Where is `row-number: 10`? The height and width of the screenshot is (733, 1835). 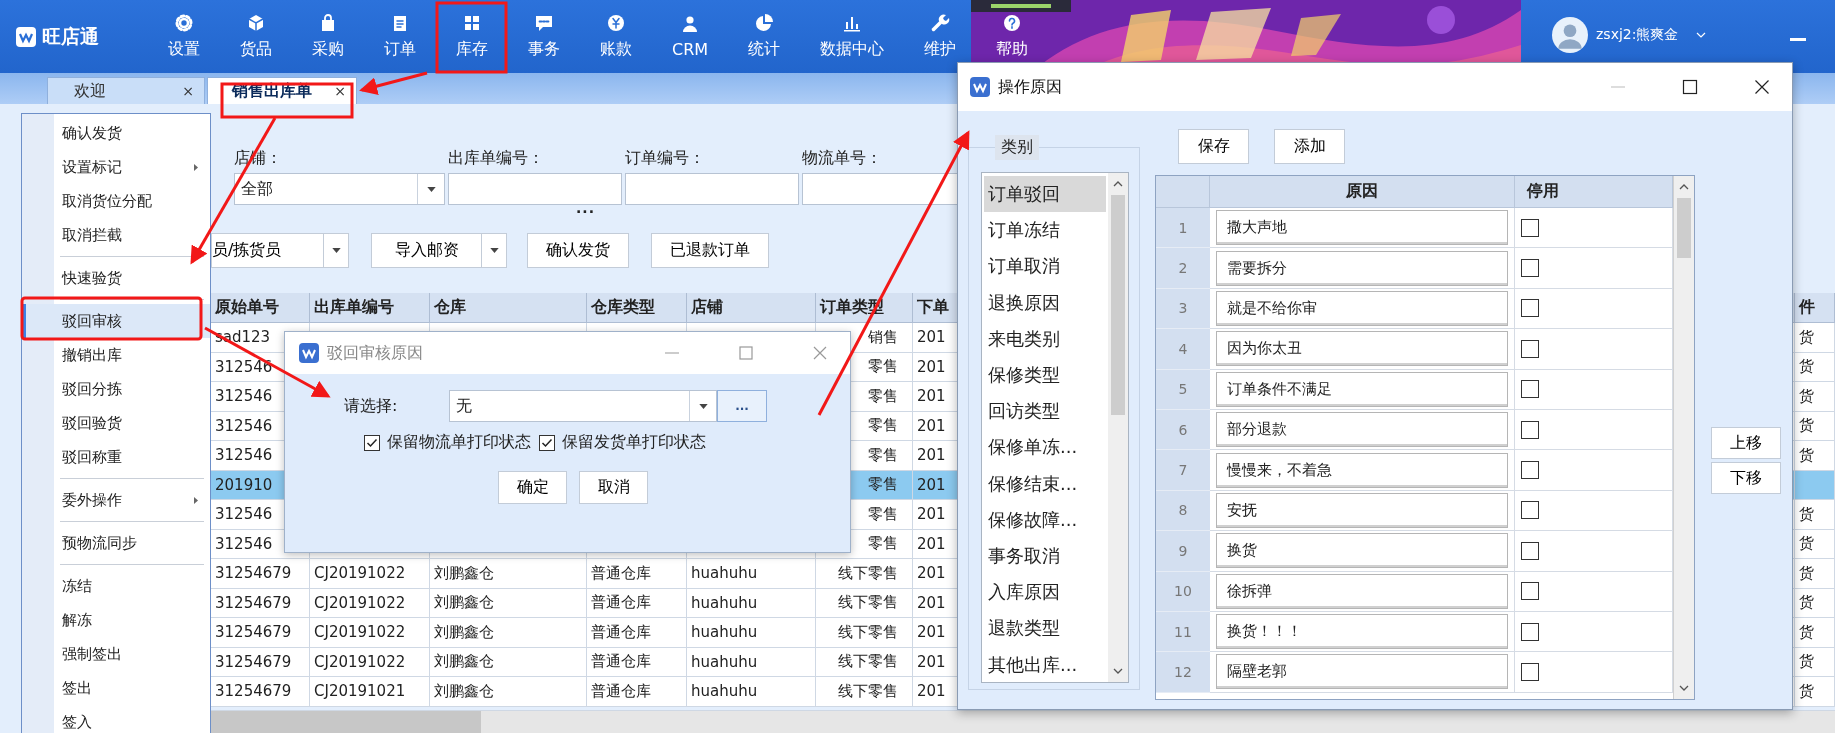
row-number: 10 is located at coordinates (1183, 591).